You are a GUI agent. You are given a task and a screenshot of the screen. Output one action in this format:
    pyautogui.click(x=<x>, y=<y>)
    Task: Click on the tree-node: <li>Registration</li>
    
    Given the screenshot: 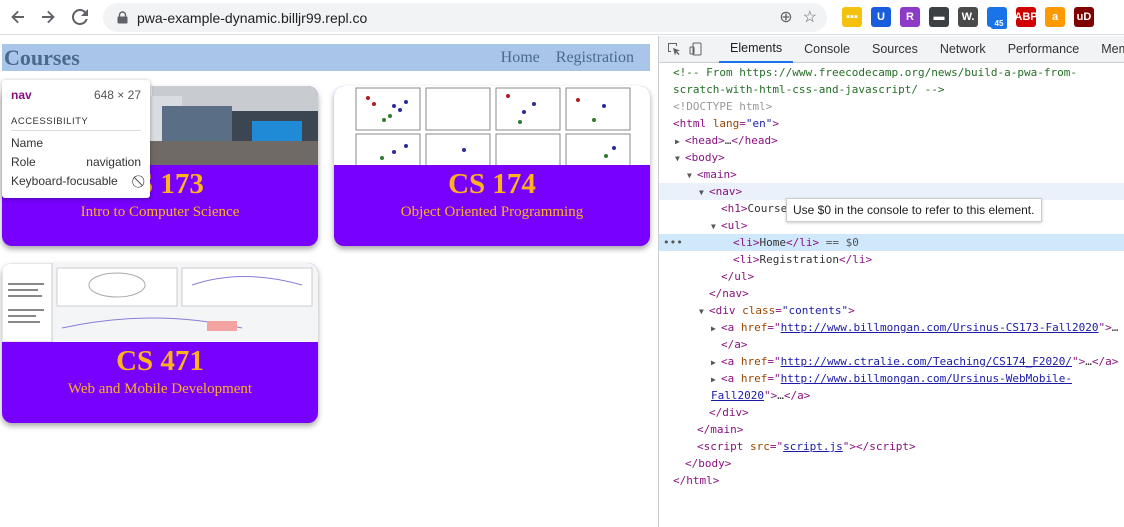 What is the action you would take?
    pyautogui.click(x=891, y=259)
    